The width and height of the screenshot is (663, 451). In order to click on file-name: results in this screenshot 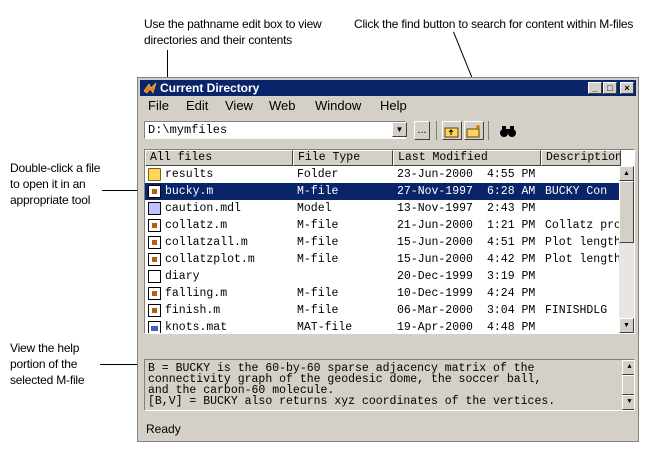, I will do `click(189, 174)`.